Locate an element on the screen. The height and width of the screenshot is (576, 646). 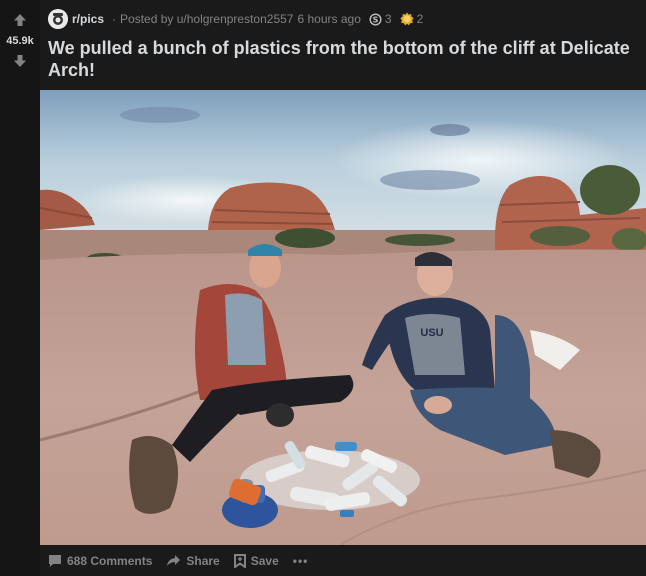
vote-score: 45.9k is located at coordinates (20, 41).